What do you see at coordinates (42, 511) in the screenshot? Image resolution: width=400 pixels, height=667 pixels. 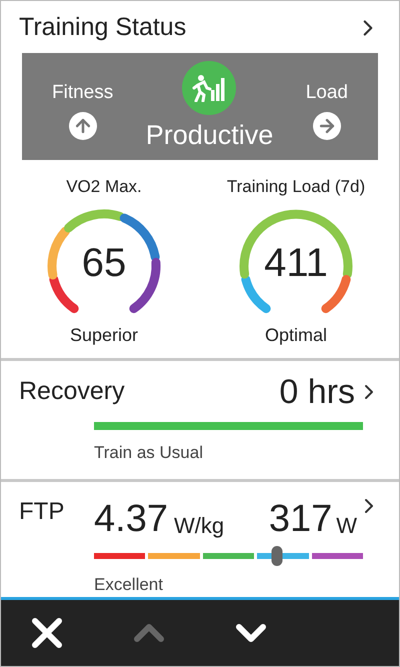 I see `ftp-label: FTP` at bounding box center [42, 511].